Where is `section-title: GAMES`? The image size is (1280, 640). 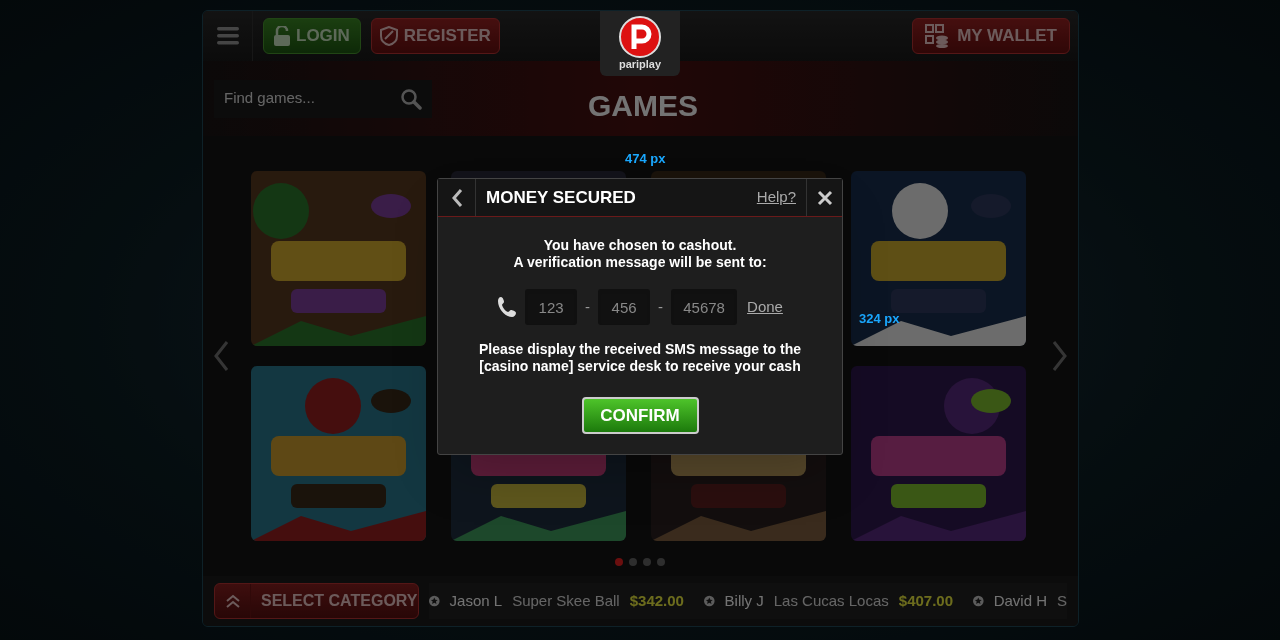 section-title: GAMES is located at coordinates (643, 106).